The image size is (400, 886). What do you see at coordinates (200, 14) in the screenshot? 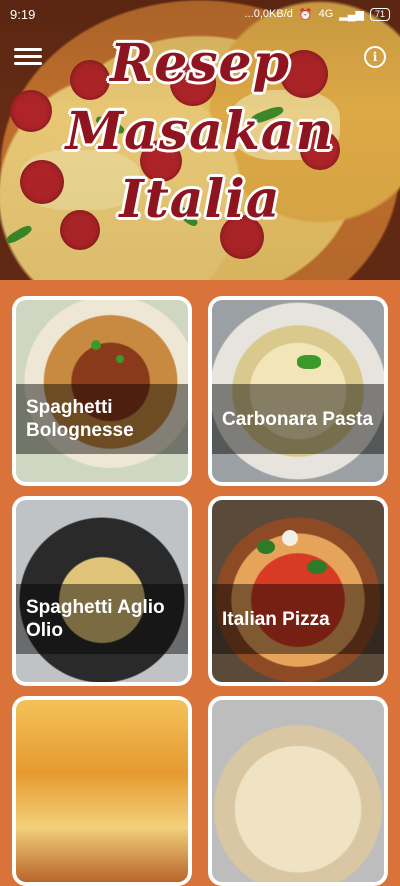
I see `status-bar: 9:19 ...0,0KB/d ⏰ 4G ▂▄▆ 71` at bounding box center [200, 14].